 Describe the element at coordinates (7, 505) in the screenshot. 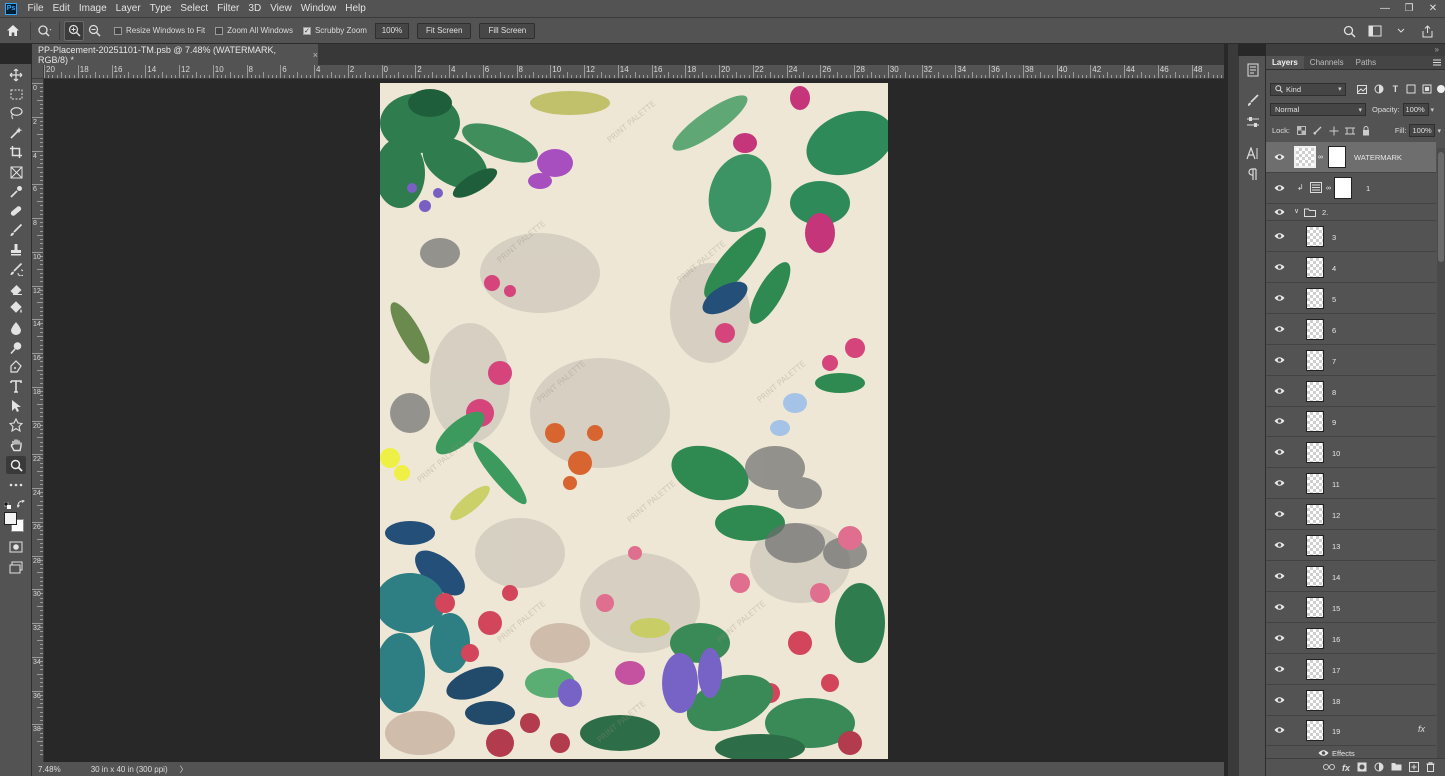

I see `default-colors-icon` at that location.